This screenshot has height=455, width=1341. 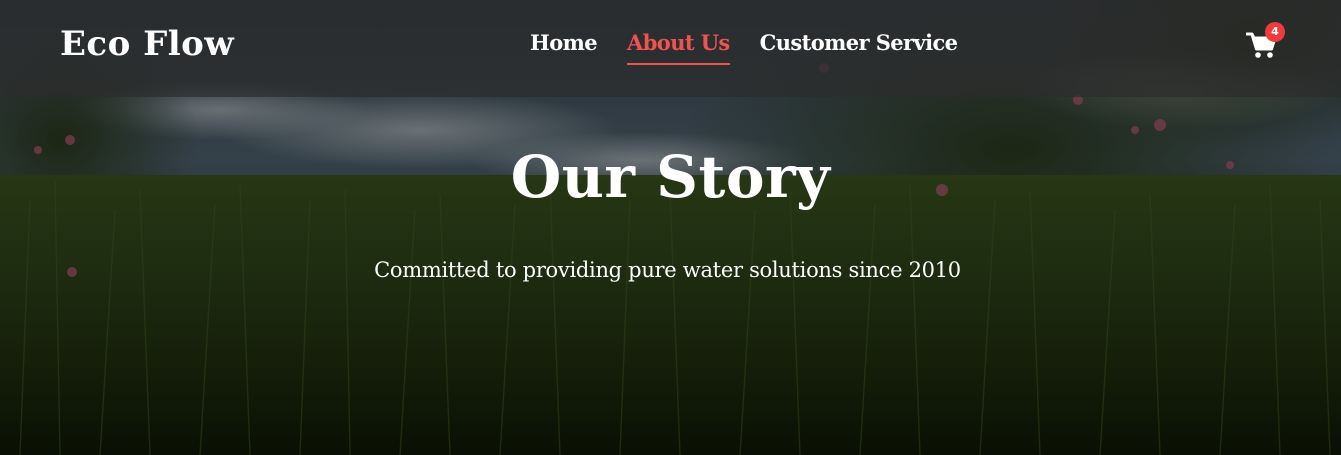 What do you see at coordinates (744, 47) in the screenshot?
I see `nav-links: Home About Us Customer Service` at bounding box center [744, 47].